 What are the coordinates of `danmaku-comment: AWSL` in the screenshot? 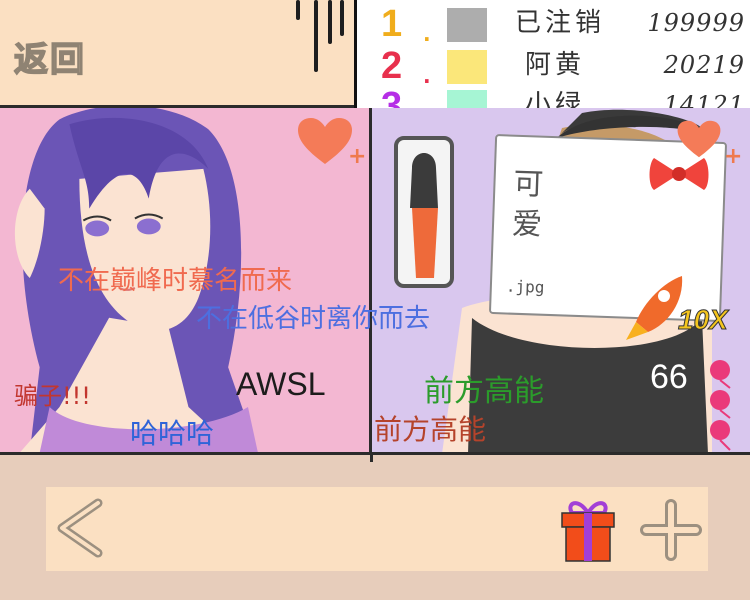 It's located at (281, 384).